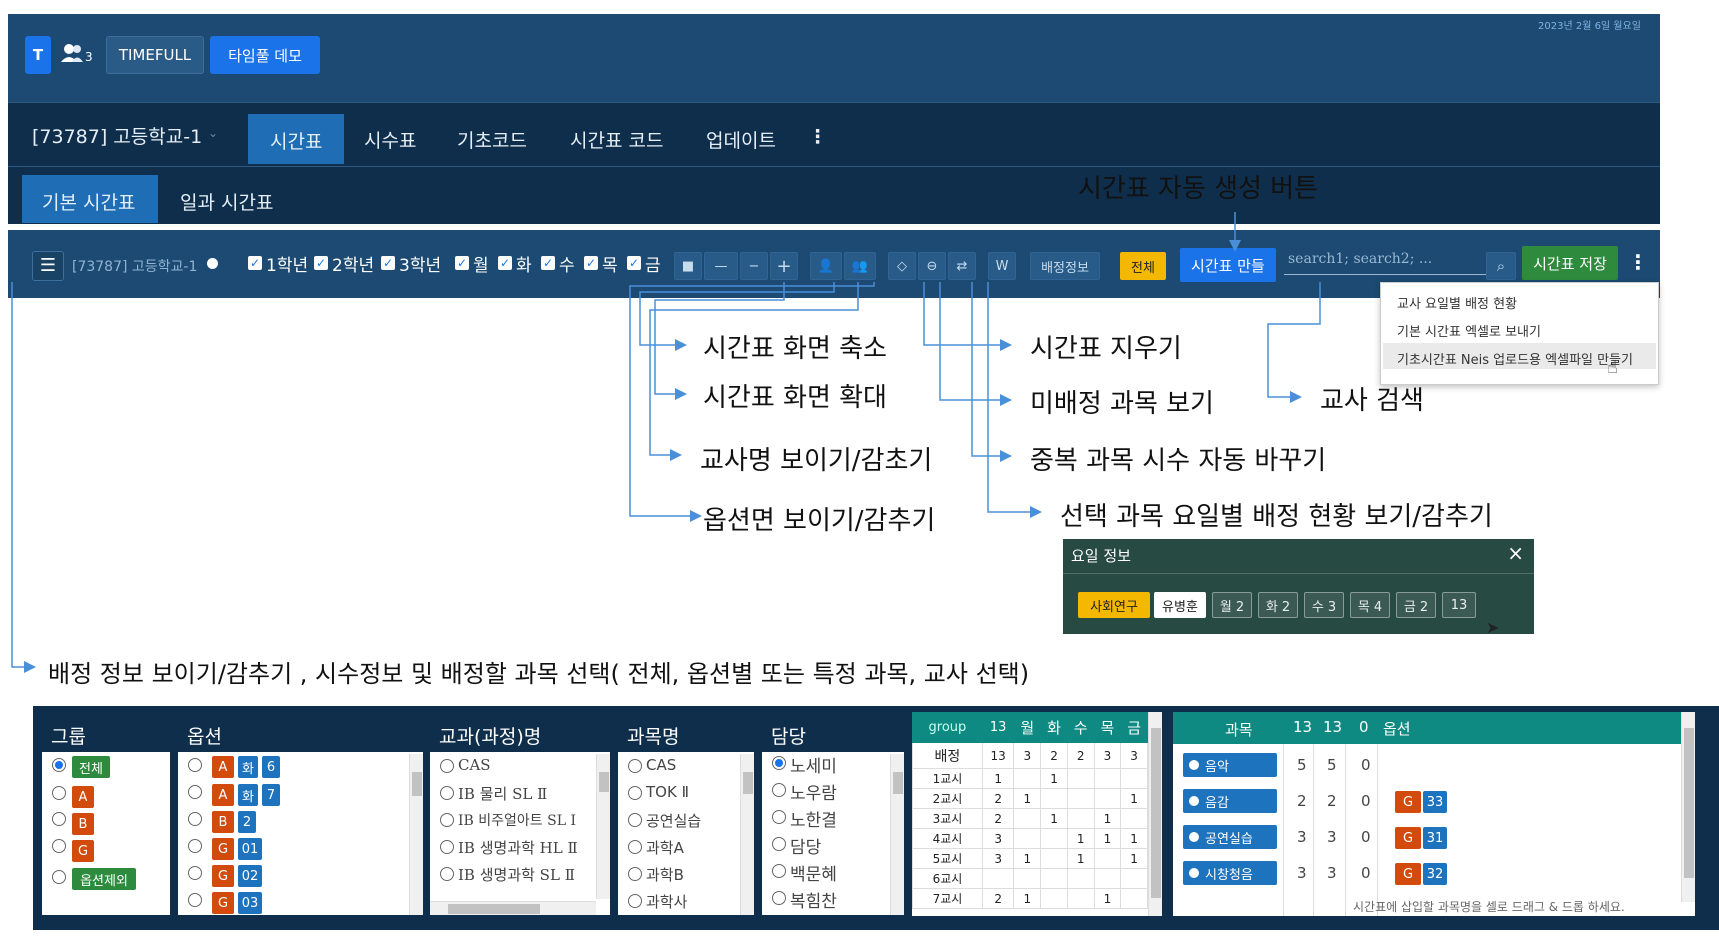  Describe the element at coordinates (1180, 605) in the screenshot. I see `day-info-teacher: 유병훈` at that location.